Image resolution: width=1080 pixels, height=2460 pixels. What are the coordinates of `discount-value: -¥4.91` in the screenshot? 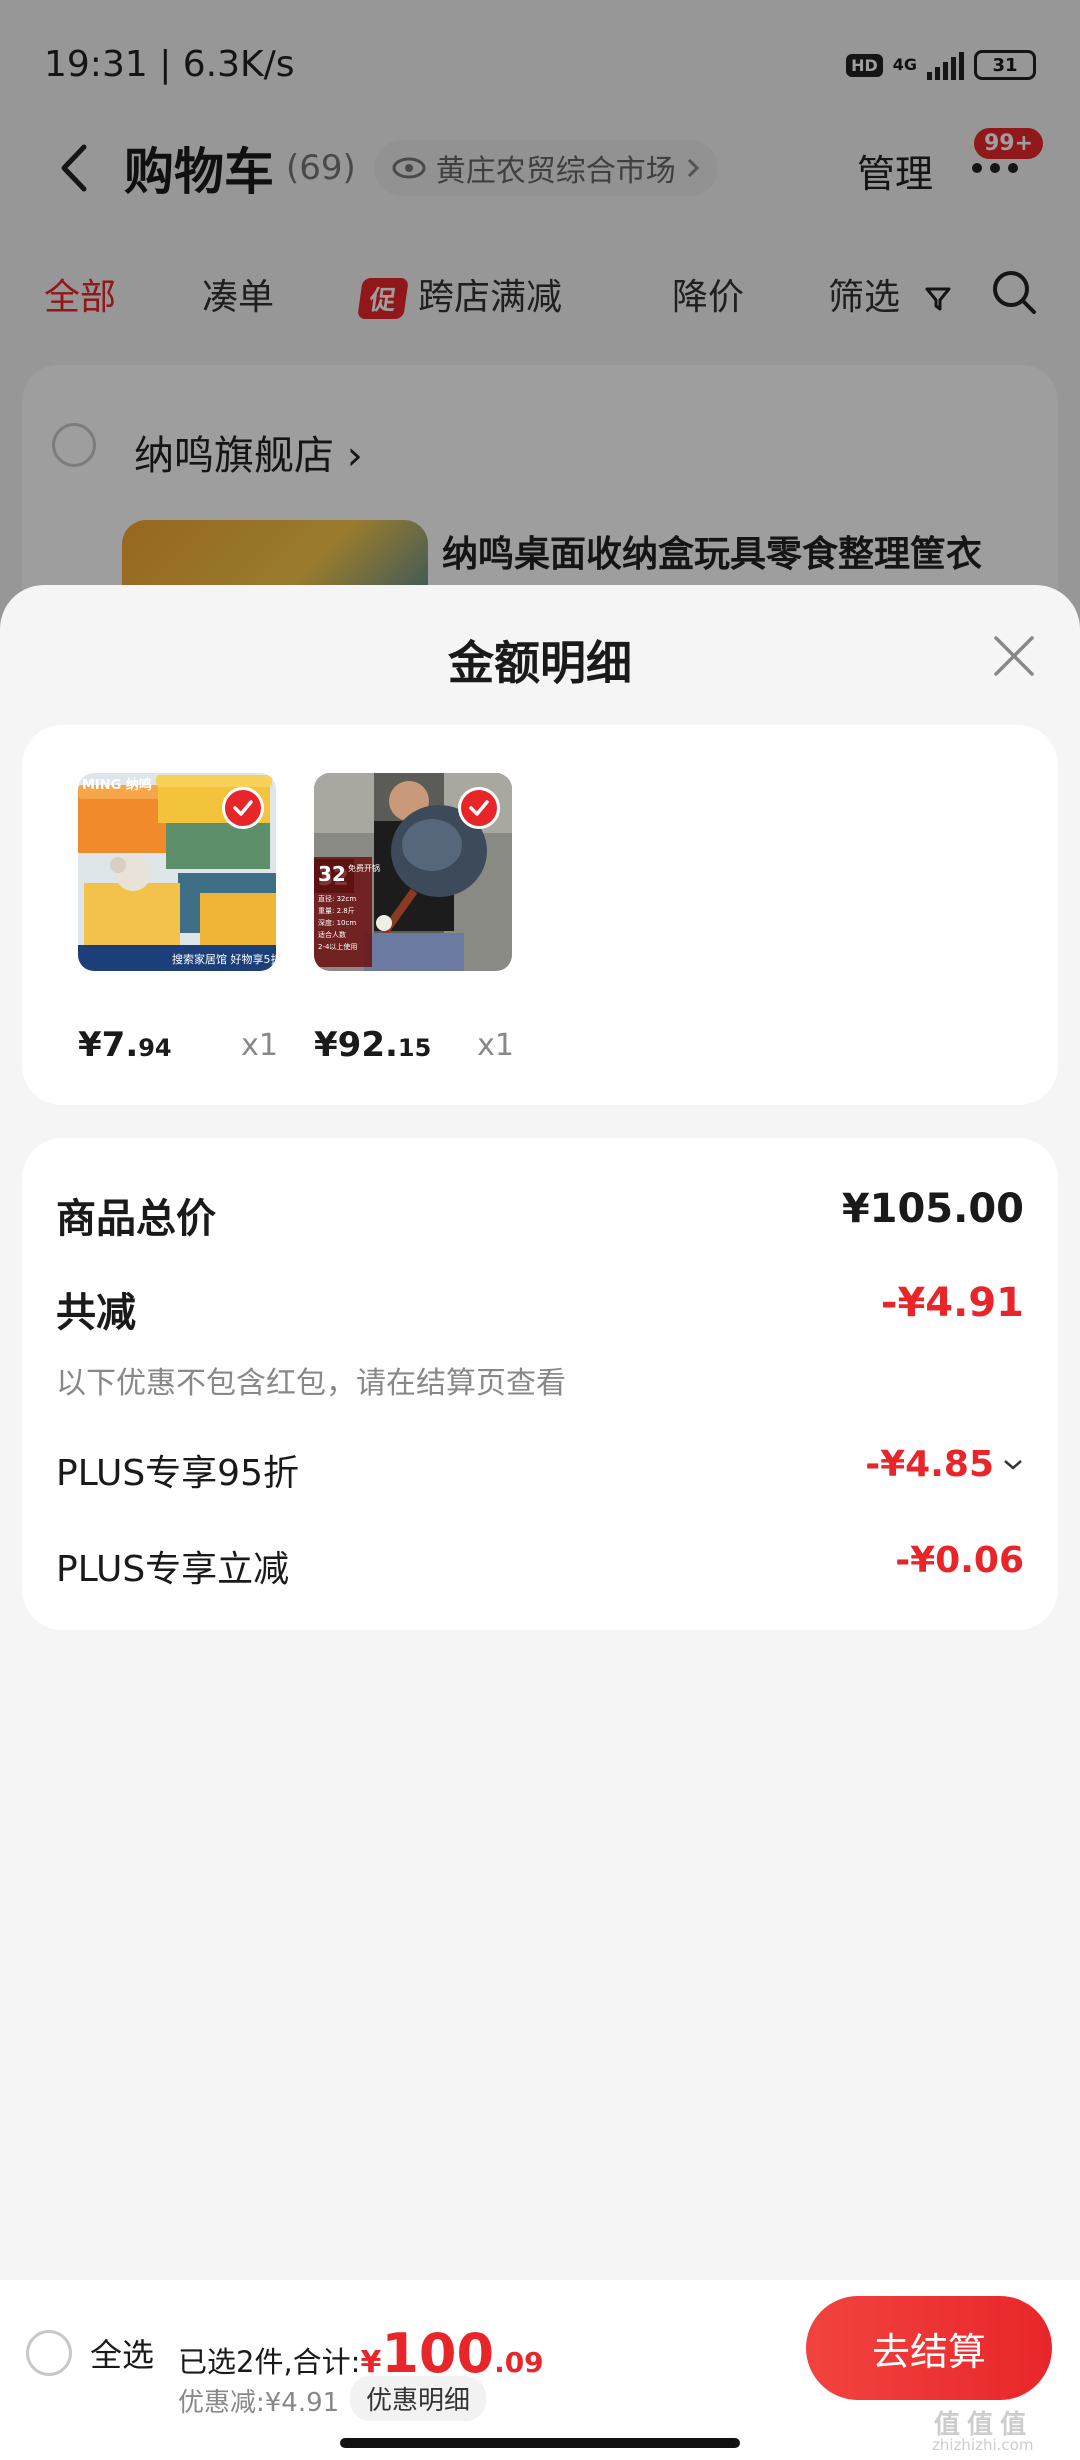 It's located at (952, 1303).